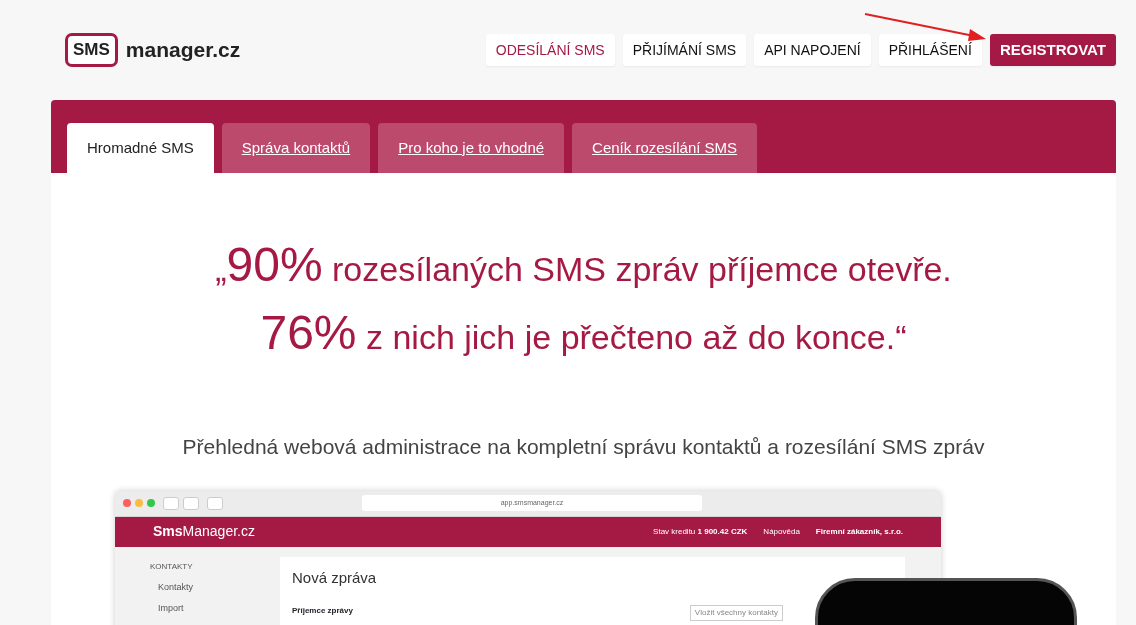 Image resolution: width=1136 pixels, height=625 pixels. Describe the element at coordinates (684, 50) in the screenshot. I see `nav-link: PŘIJÍMÁNÍ SMS` at that location.